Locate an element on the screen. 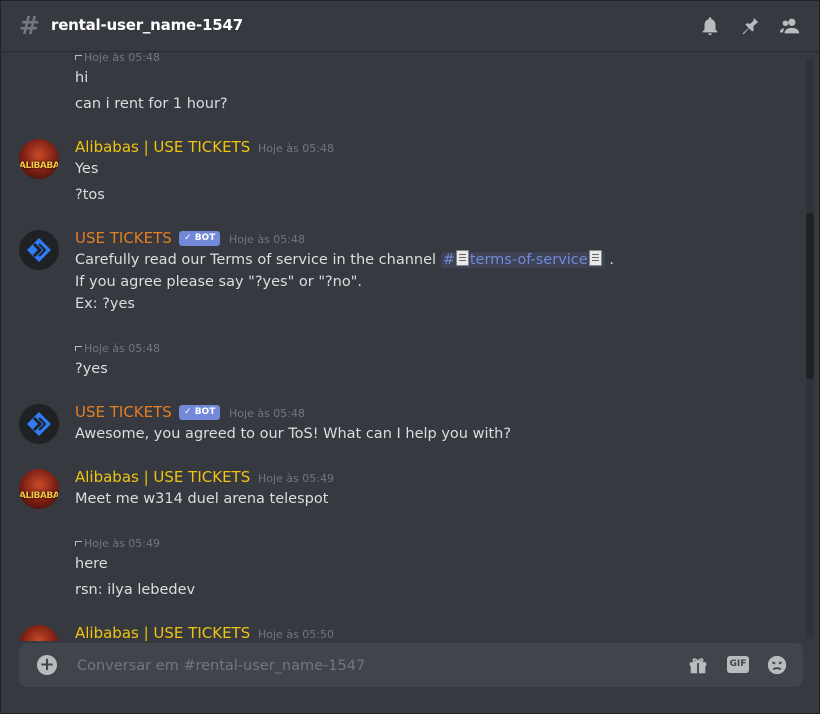 This screenshot has height=714, width=820. message-text: ?yes is located at coordinates (91, 369).